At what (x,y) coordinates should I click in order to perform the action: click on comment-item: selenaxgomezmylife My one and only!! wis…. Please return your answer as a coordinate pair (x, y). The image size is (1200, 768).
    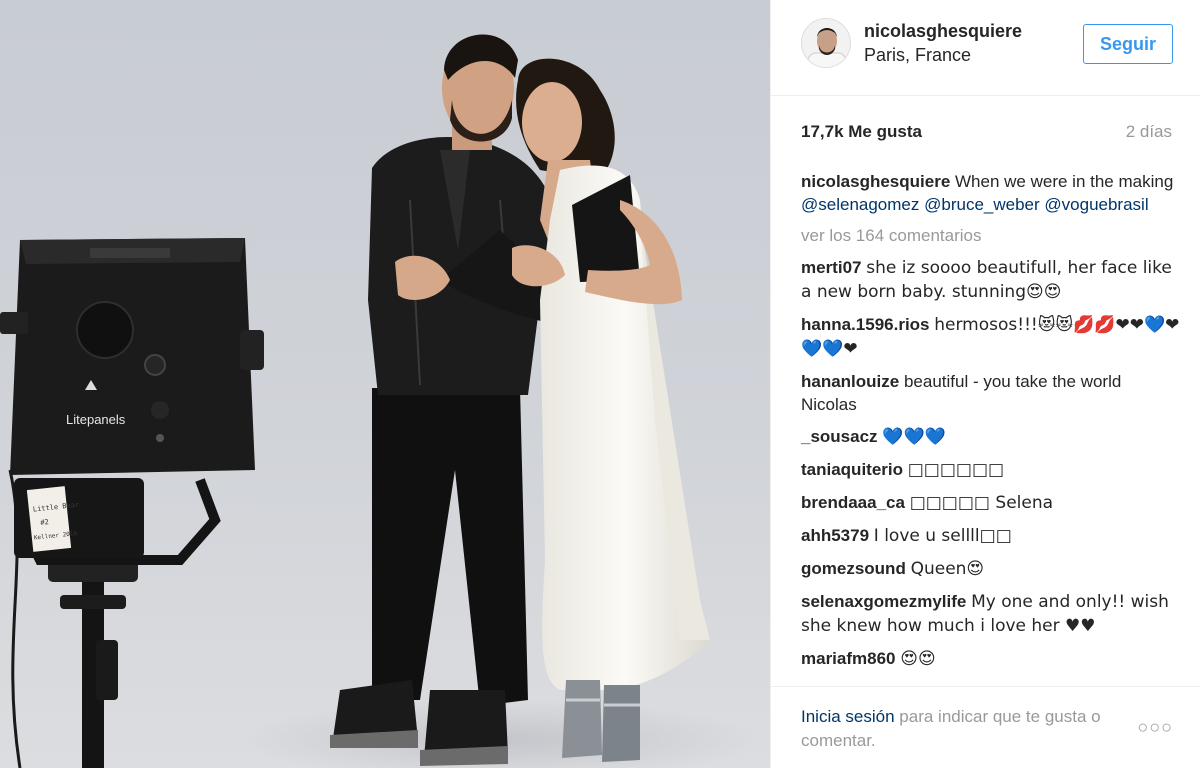
    Looking at the image, I should click on (991, 614).